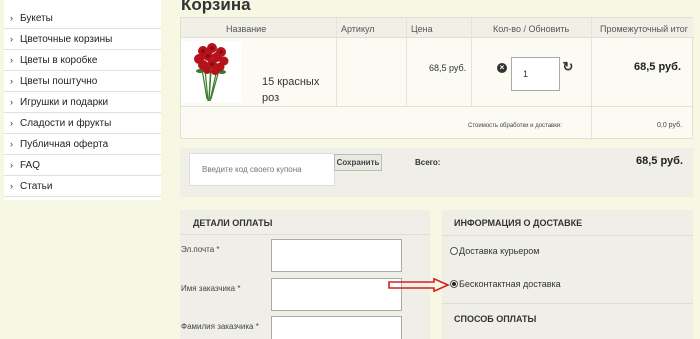 The image size is (700, 339). Describe the element at coordinates (535, 74) in the screenshot. I see `quantity-input` at that location.